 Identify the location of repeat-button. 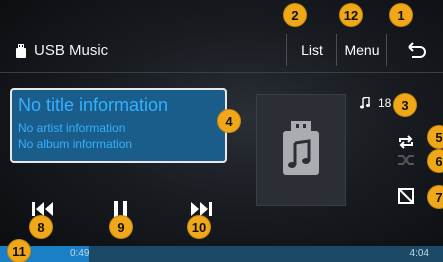
(406, 142).